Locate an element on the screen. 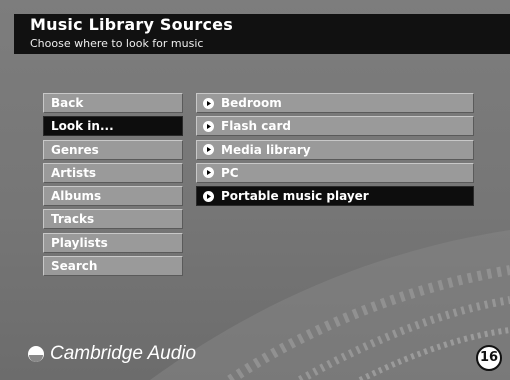 The height and width of the screenshot is (380, 510). menu-item-tracks: Tracks is located at coordinates (113, 219).